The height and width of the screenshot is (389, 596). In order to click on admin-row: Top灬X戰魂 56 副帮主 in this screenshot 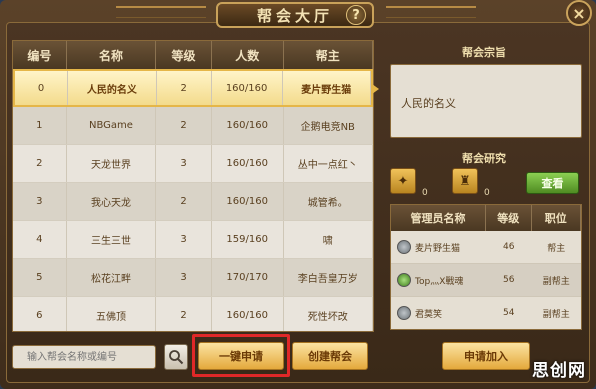, I will do `click(486, 280)`.